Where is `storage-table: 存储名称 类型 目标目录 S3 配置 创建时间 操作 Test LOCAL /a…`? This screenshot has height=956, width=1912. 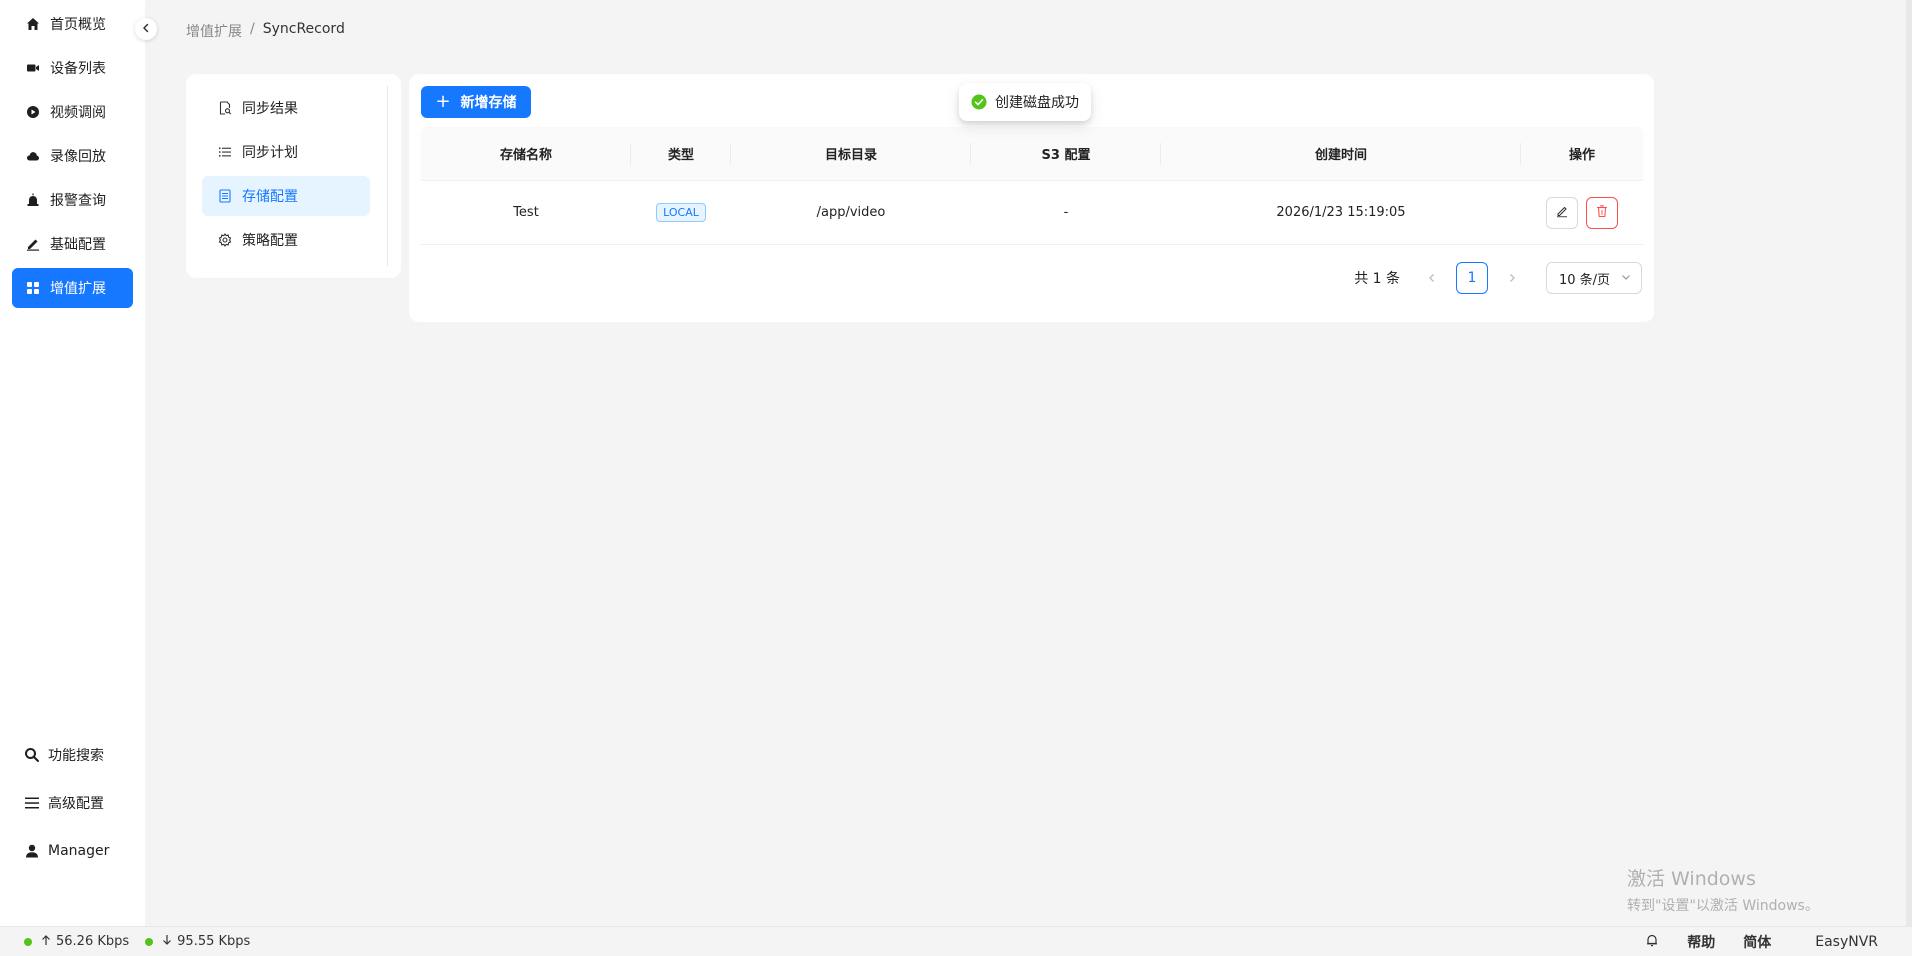 storage-table: 存储名称 类型 目标目录 S3 配置 创建时间 操作 Test LOCAL /a… is located at coordinates (1032, 186).